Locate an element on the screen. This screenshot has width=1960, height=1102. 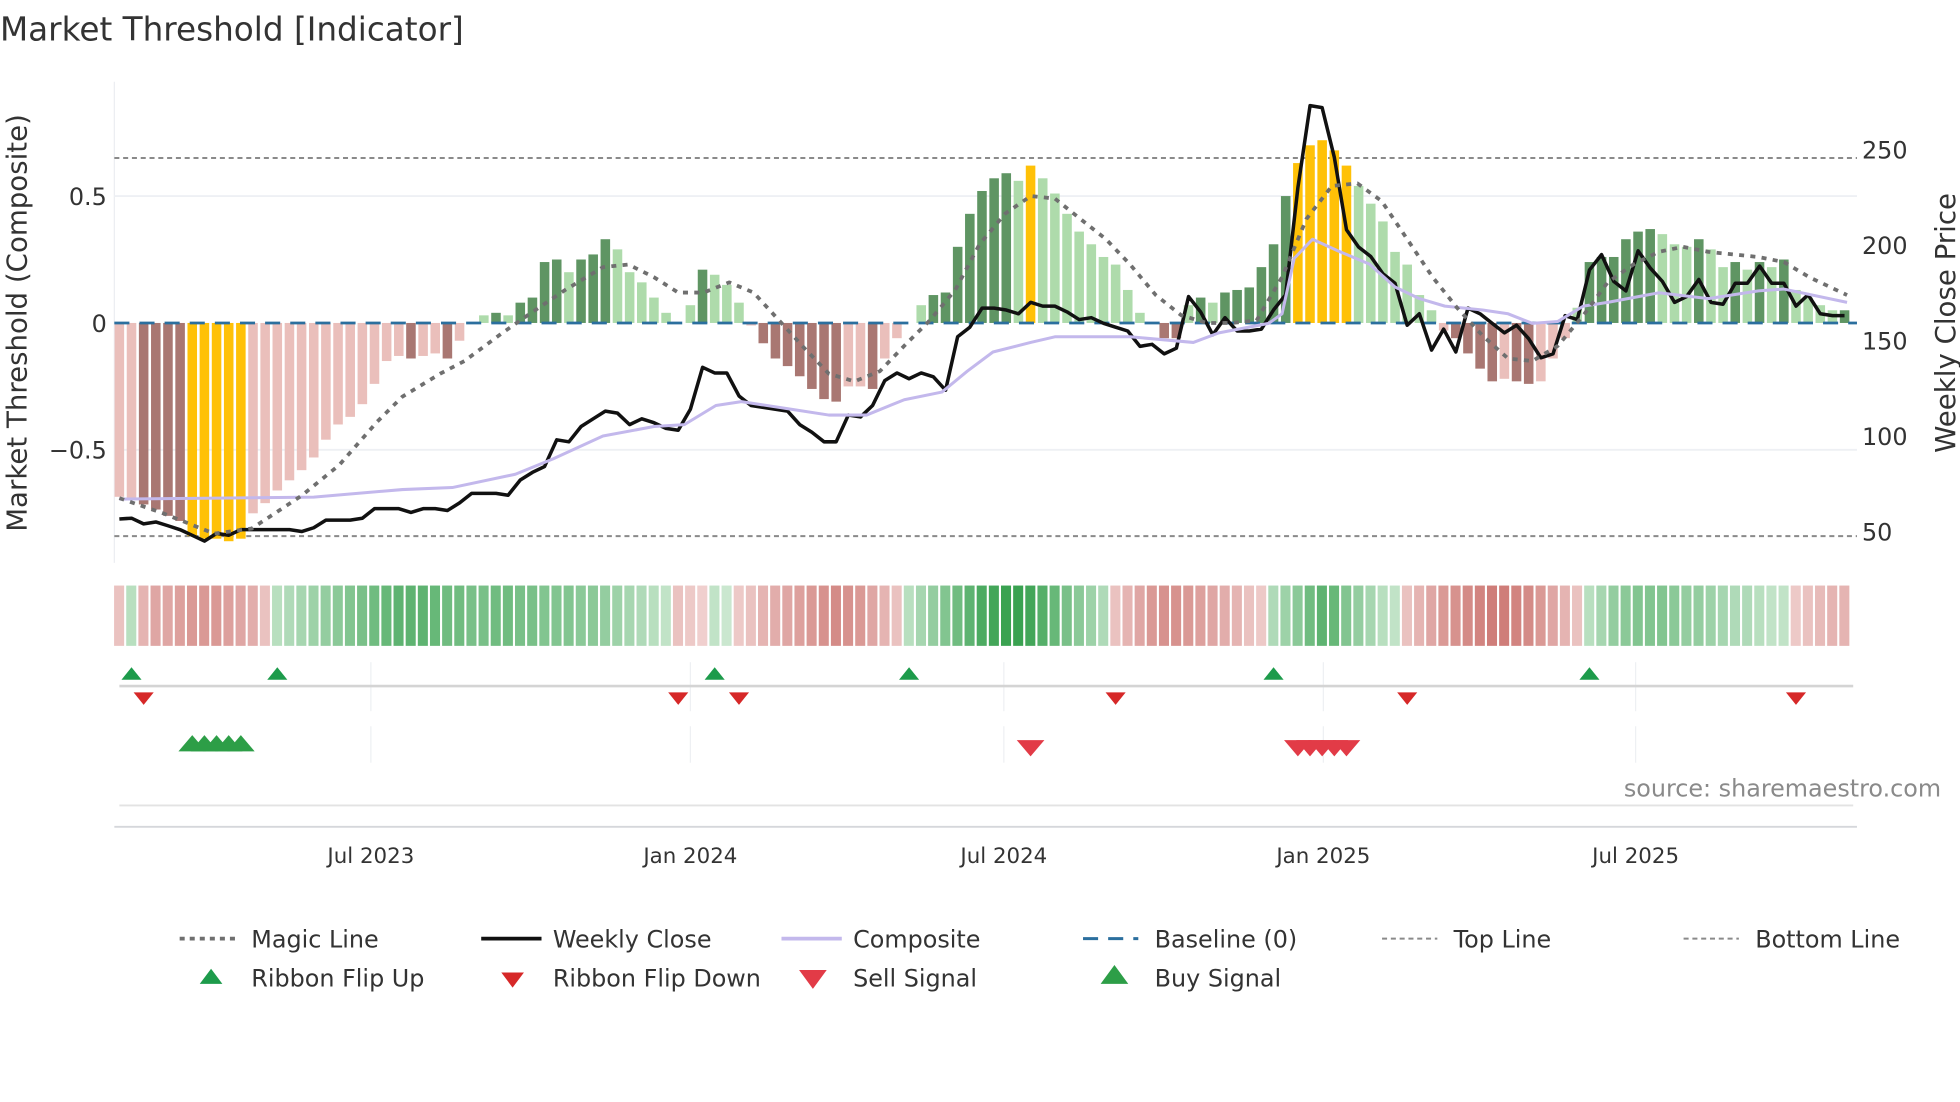
legend-item-flipdown: Ribbon Flip Down is located at coordinates (631, 978).